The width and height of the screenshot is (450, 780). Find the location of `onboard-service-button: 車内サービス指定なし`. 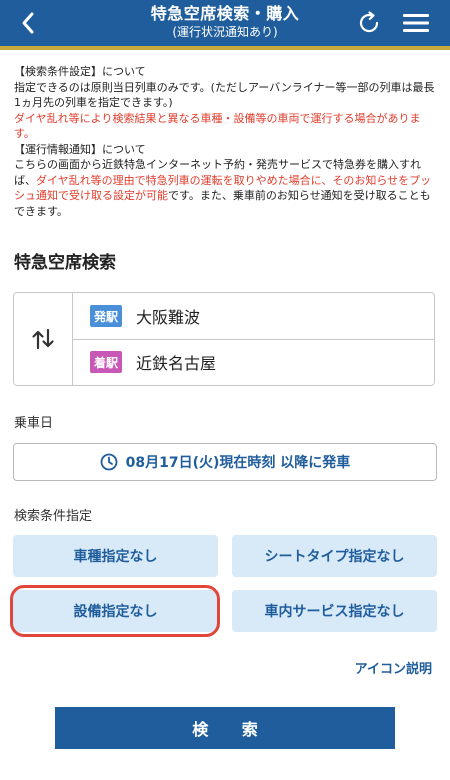

onboard-service-button: 車内サービス指定なし is located at coordinates (334, 611).